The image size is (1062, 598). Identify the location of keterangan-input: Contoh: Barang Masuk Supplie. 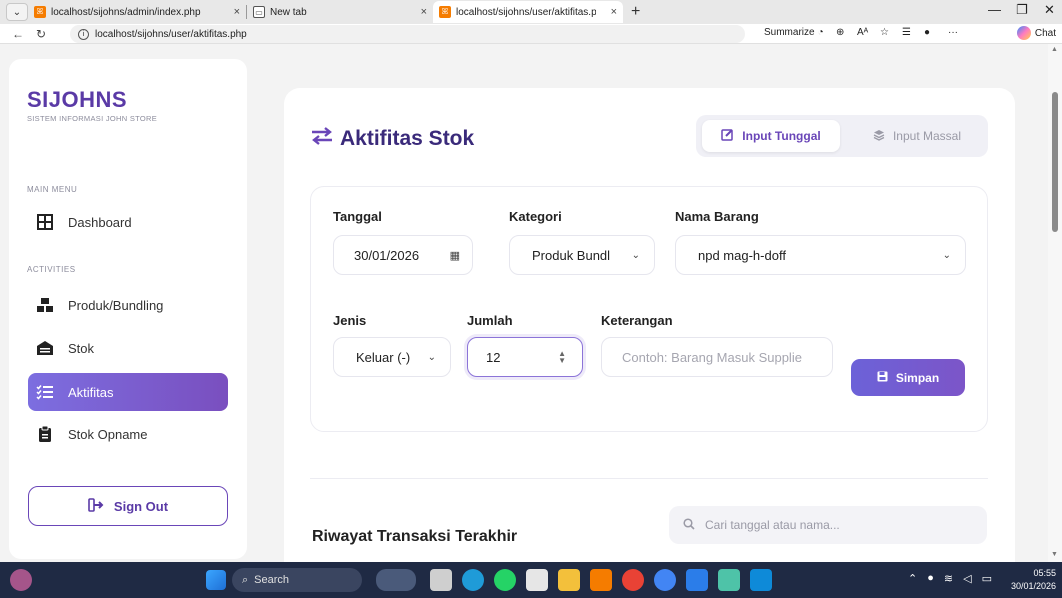
(717, 357).